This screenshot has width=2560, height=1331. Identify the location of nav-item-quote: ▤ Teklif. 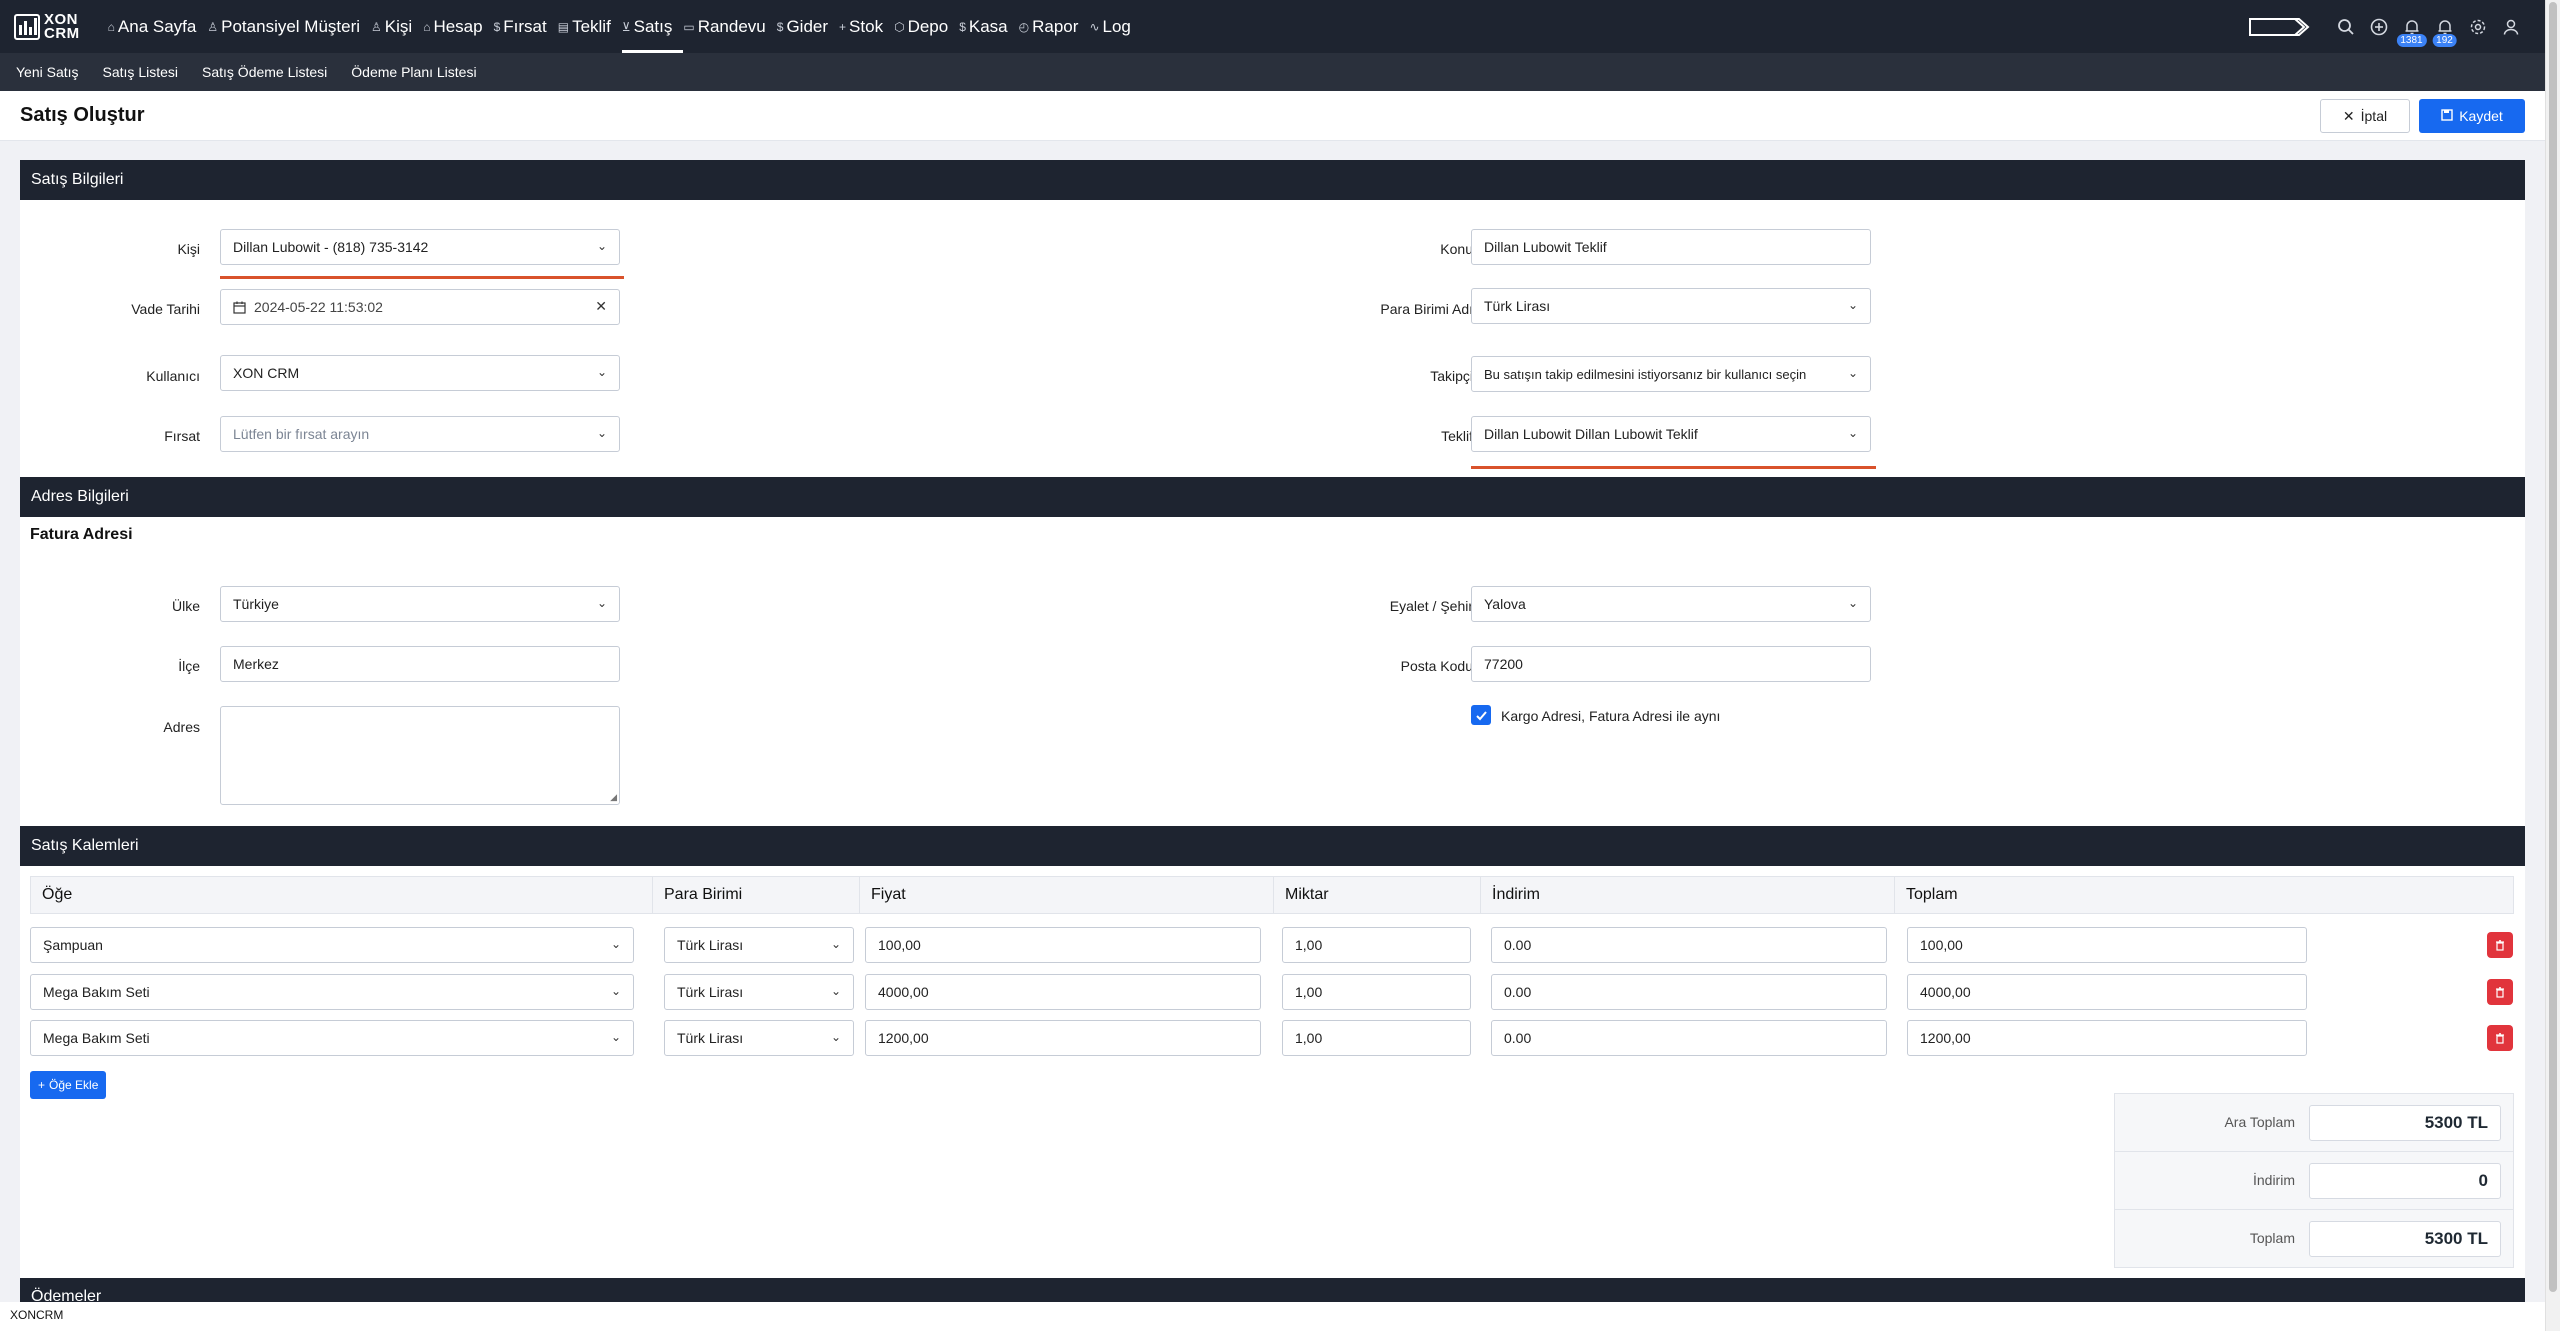
(590, 26).